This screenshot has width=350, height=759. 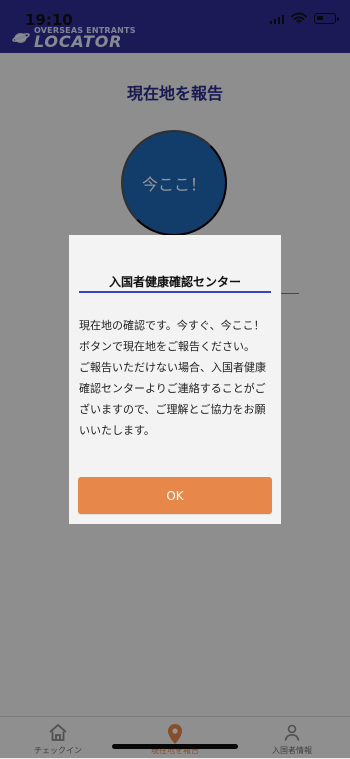 What do you see at coordinates (175, 495) in the screenshot?
I see `ok-button: OK` at bounding box center [175, 495].